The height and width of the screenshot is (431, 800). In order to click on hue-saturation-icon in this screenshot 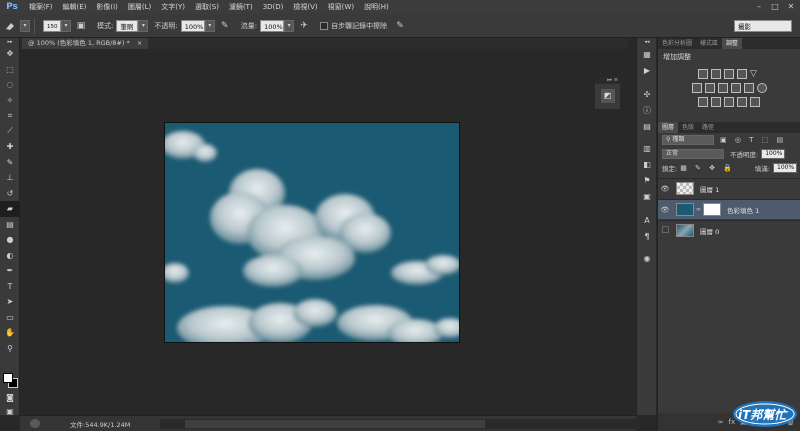, I will do `click(709, 88)`.